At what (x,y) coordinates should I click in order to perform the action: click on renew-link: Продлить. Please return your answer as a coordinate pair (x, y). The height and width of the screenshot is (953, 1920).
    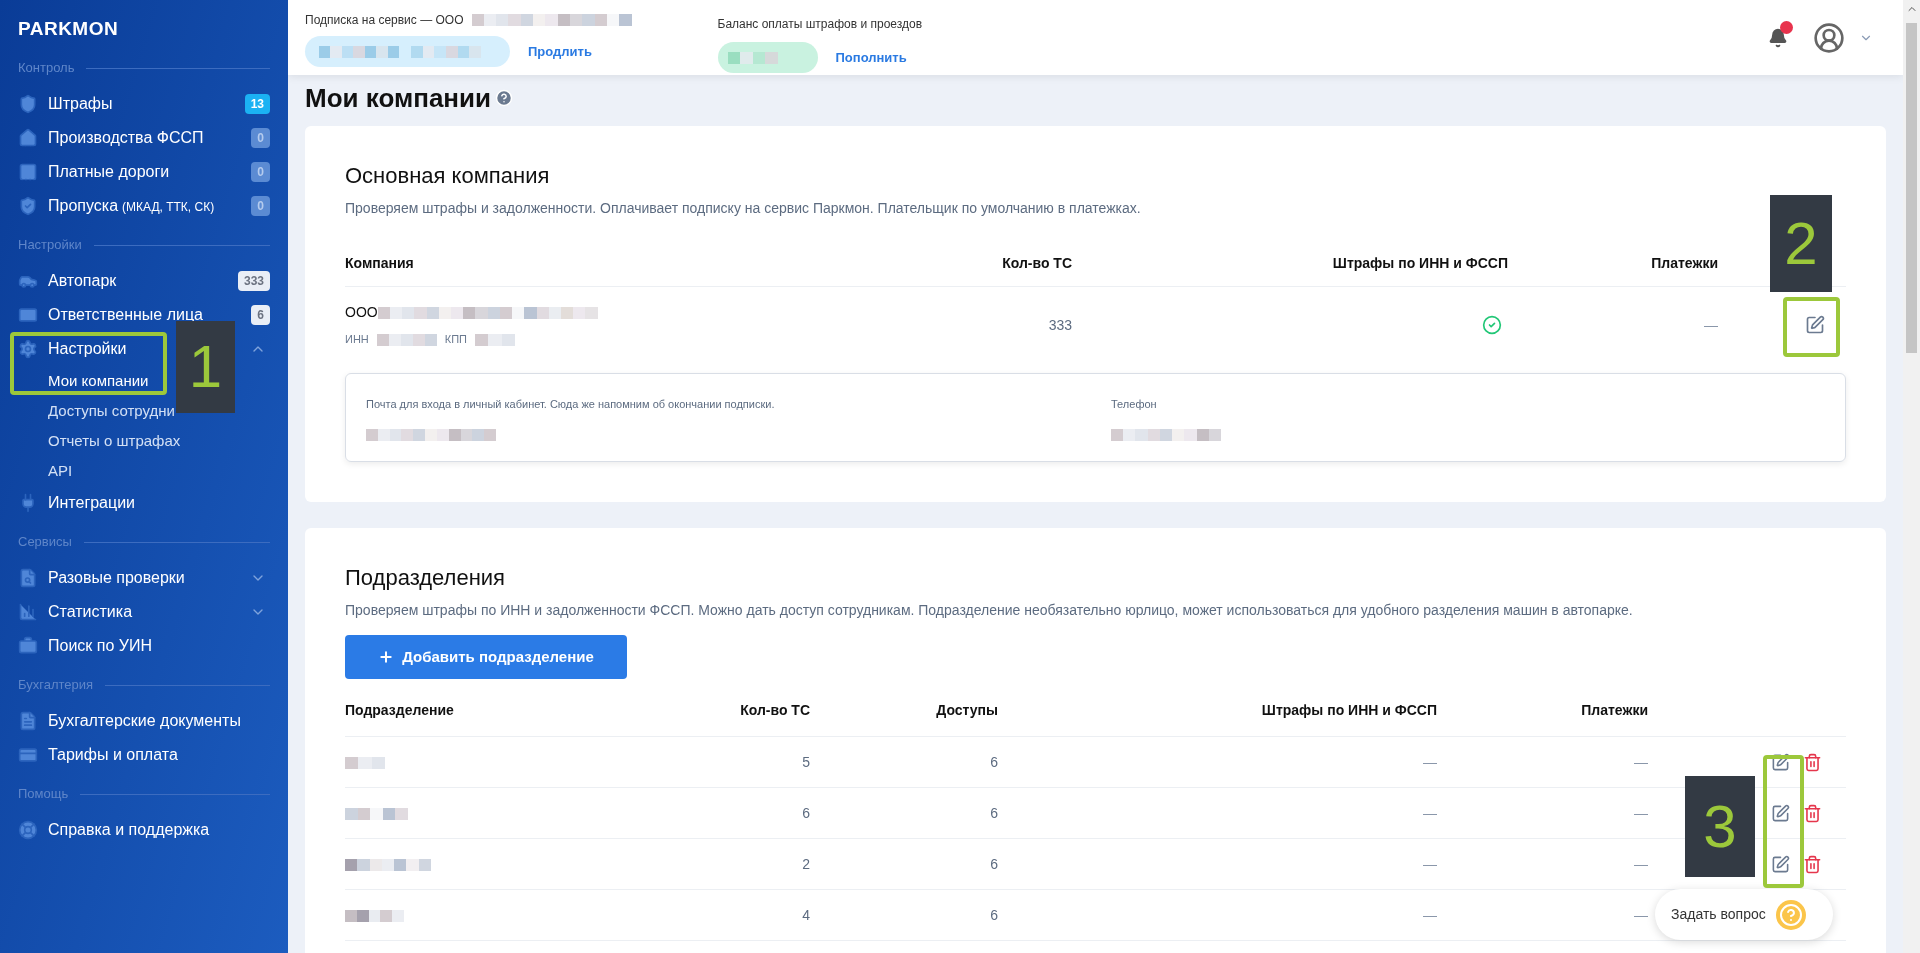
    Looking at the image, I should click on (560, 51).